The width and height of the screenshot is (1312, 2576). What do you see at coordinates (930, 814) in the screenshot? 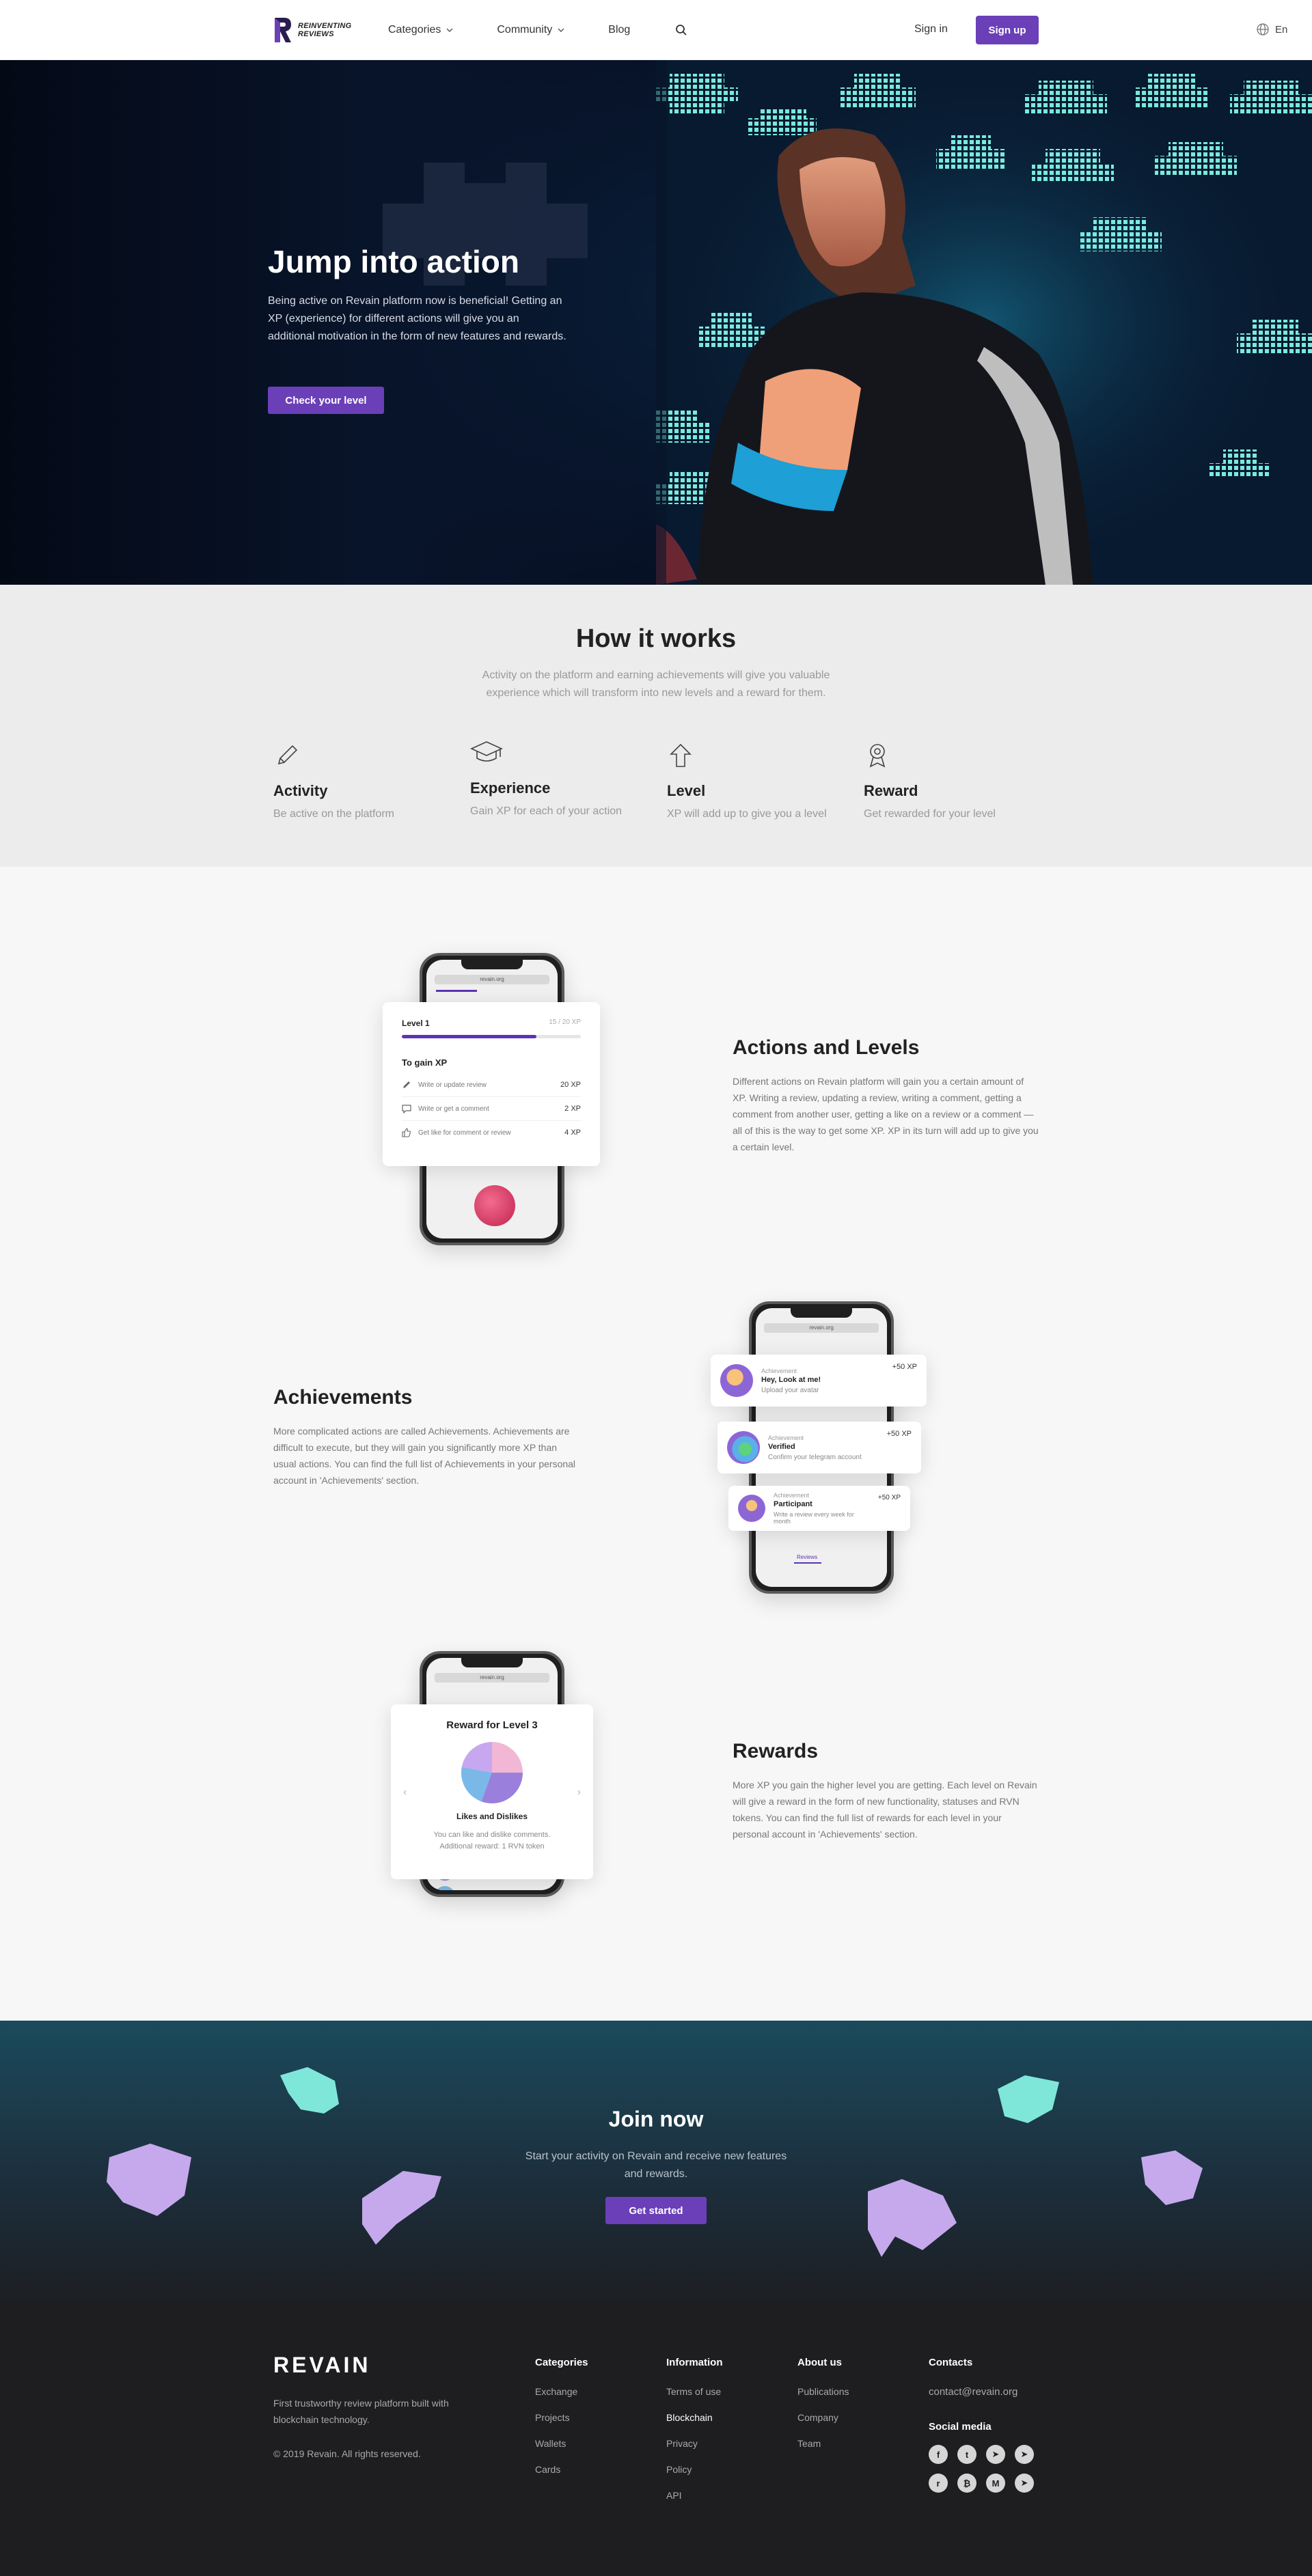
I see `feature-text: Get rewarded for your level` at bounding box center [930, 814].